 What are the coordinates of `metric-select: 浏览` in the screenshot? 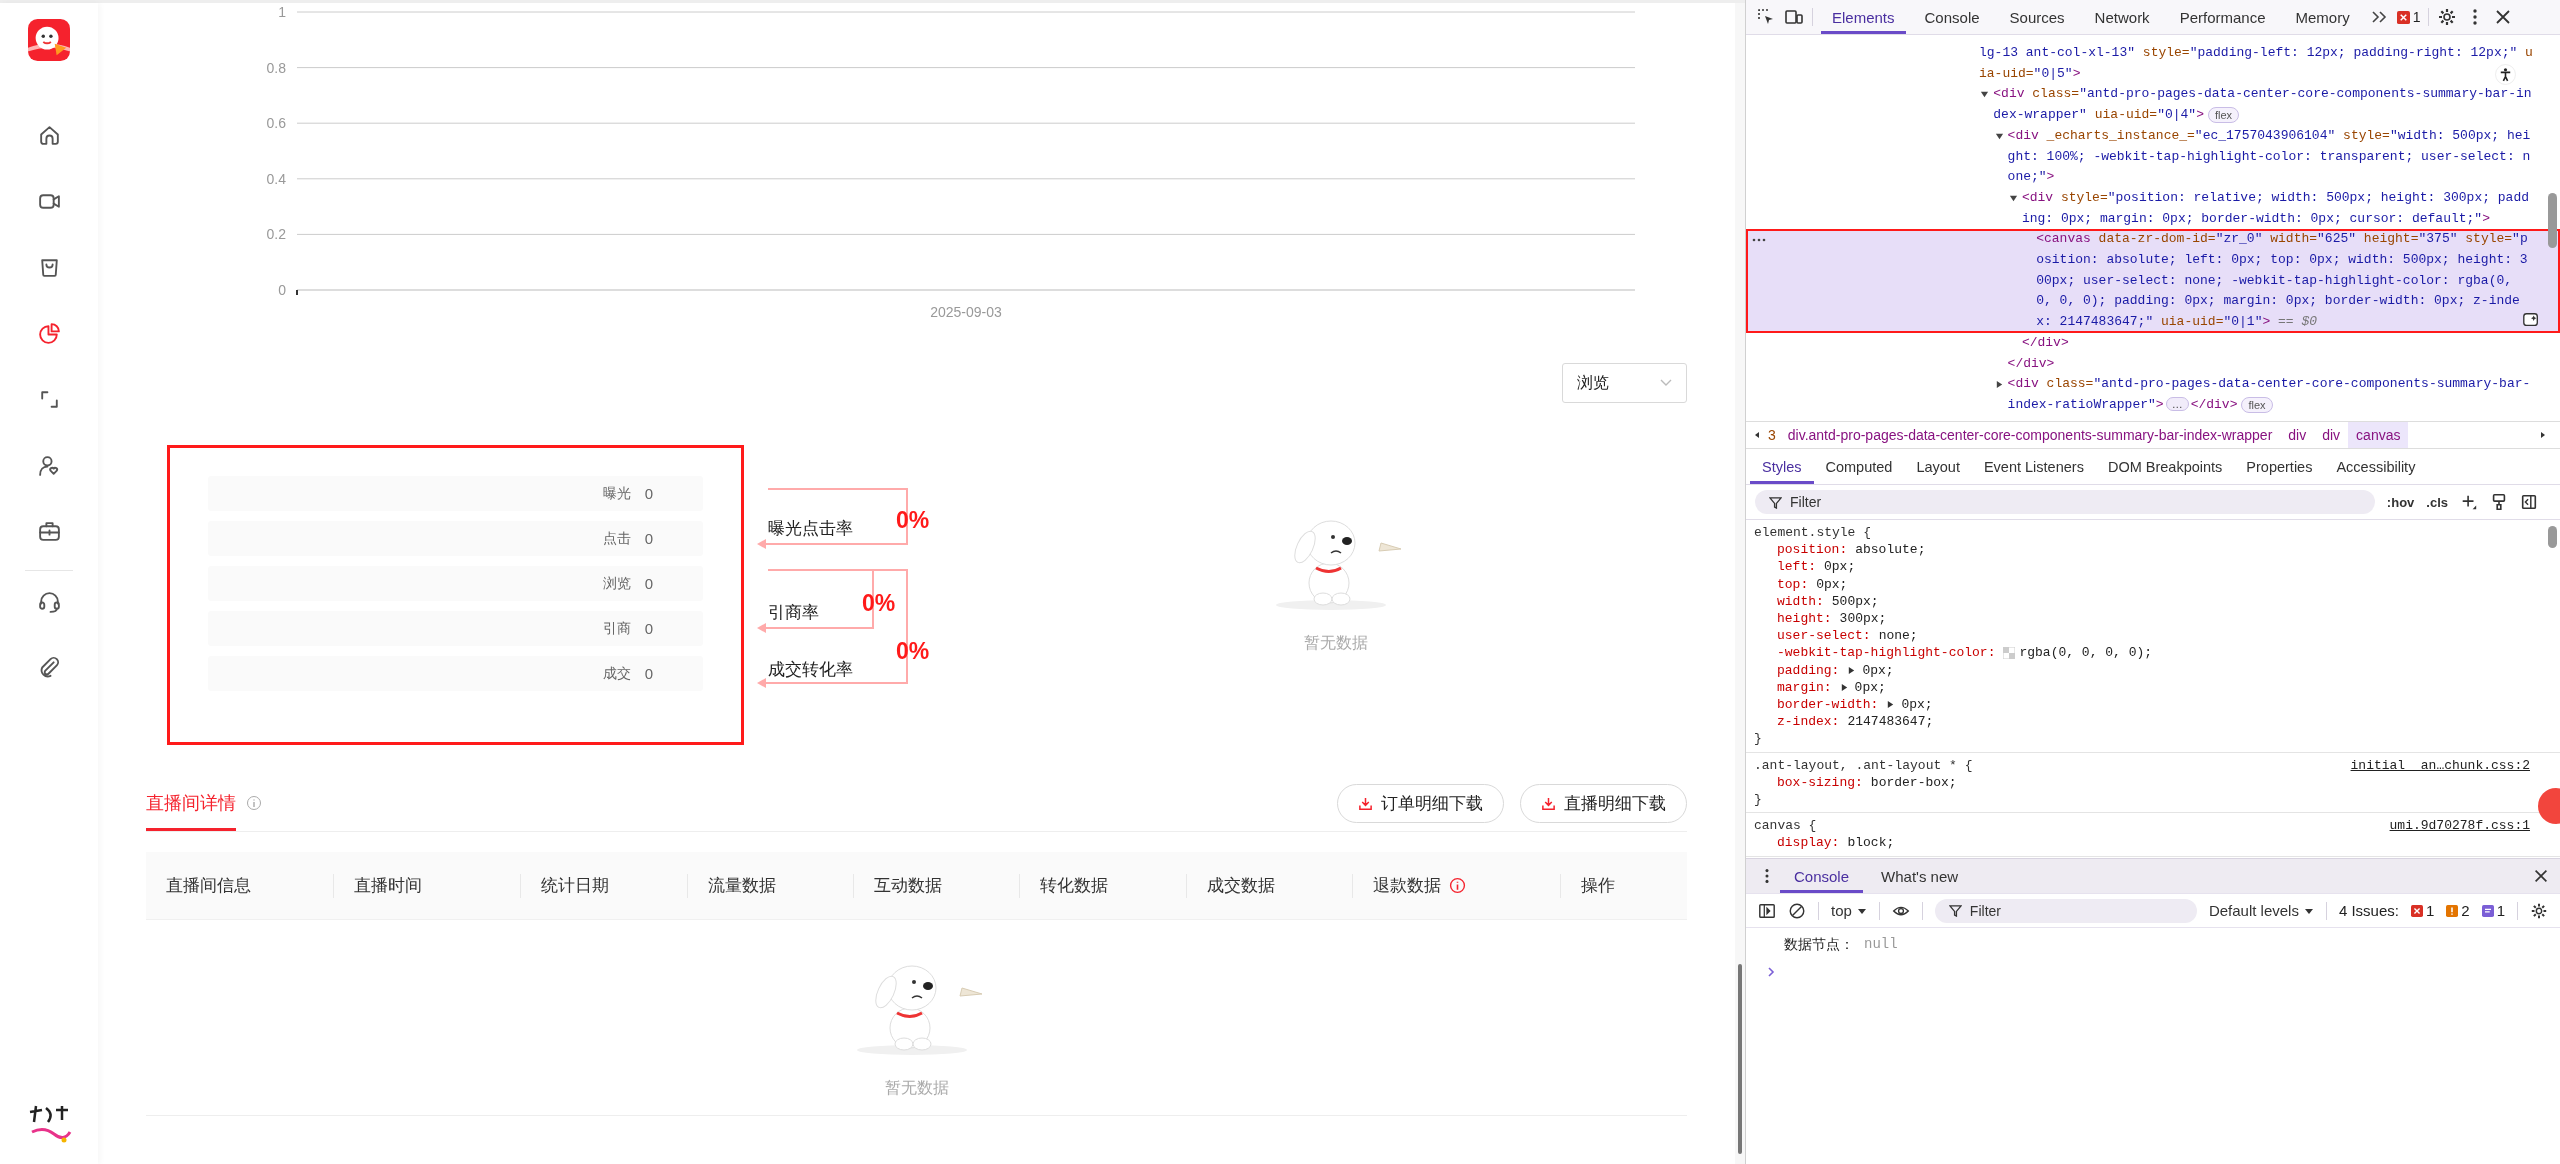 It's located at (1624, 383).